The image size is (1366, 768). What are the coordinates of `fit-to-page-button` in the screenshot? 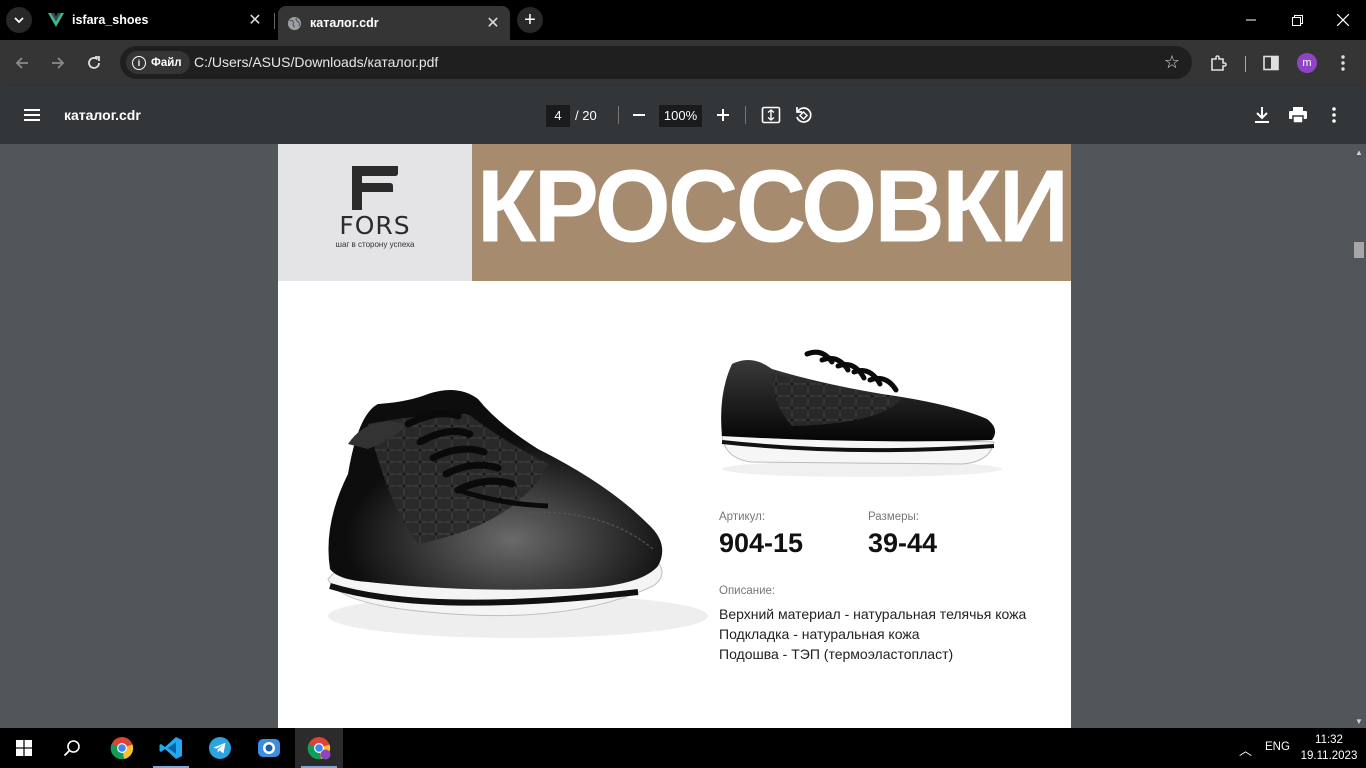 It's located at (771, 115).